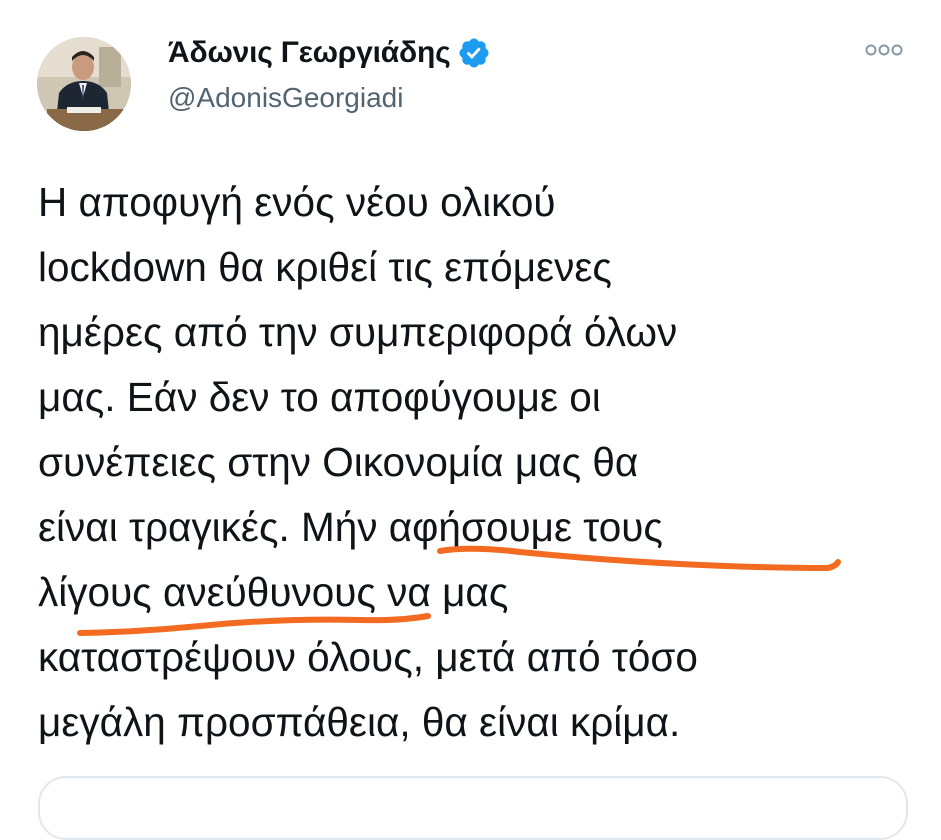  I want to click on profile-photo, so click(84, 84).